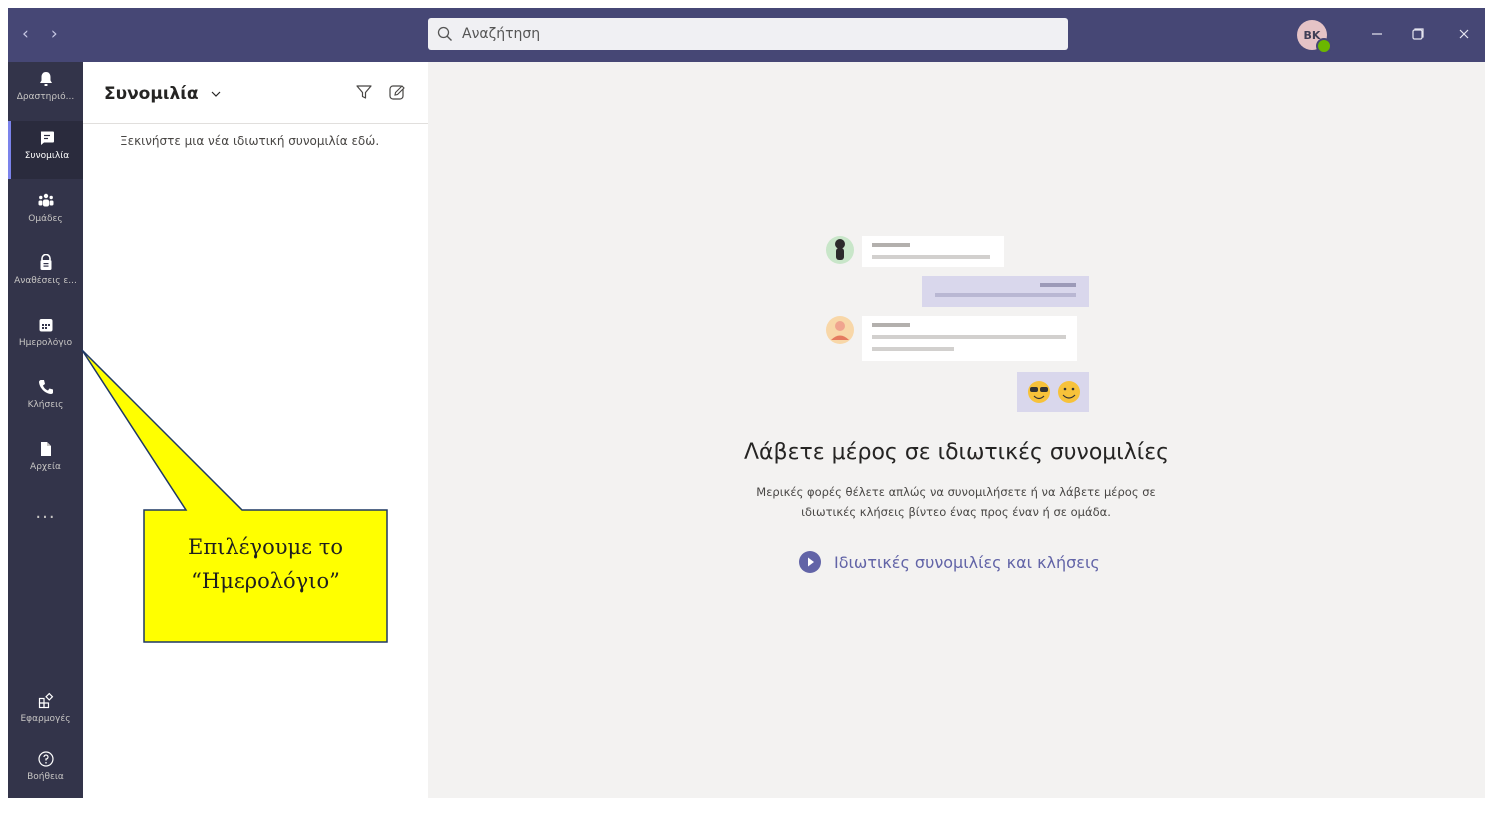 The width and height of the screenshot is (1485, 839). I want to click on file-icon, so click(45, 449).